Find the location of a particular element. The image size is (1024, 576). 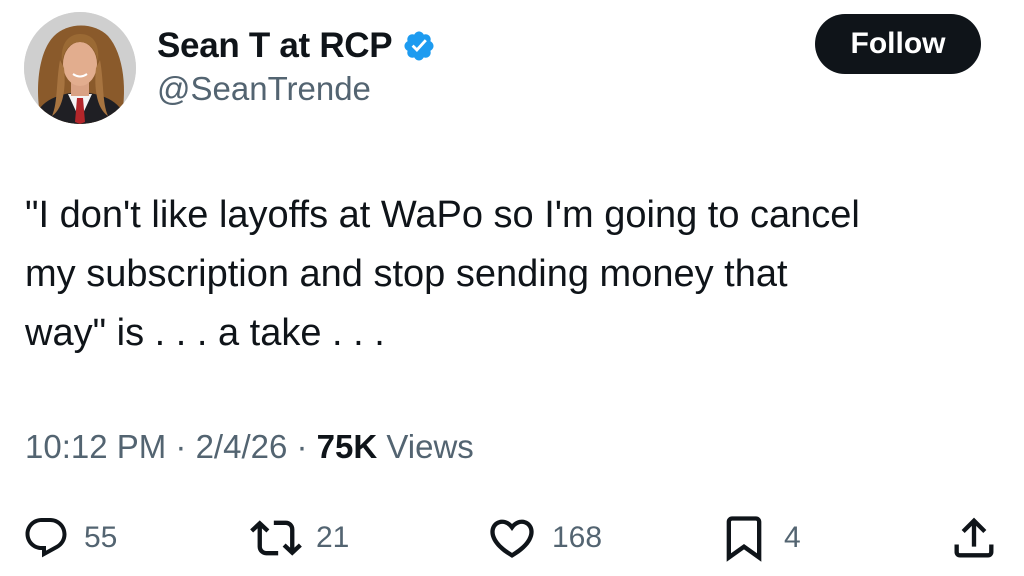

author-avatar is located at coordinates (80, 68).